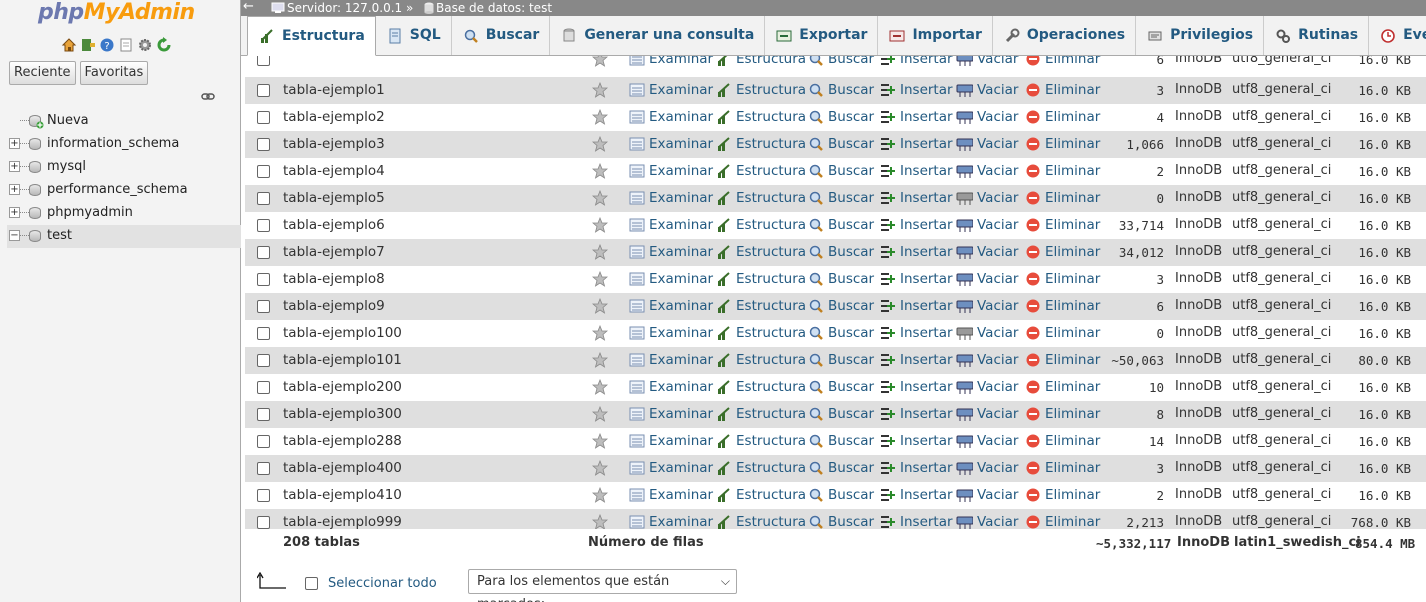 This screenshot has height=602, width=1426. I want to click on table-name-link: tabla-ejemplo300, so click(342, 414).